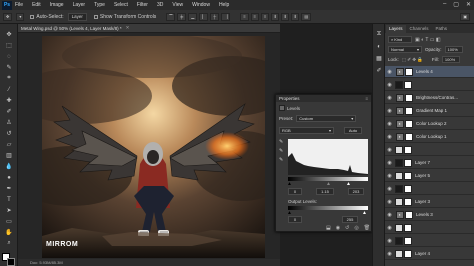 Image resolution: width=474 pixels, height=266 pixels. What do you see at coordinates (325, 191) in the screenshot?
I see `input-gamma-field: 1.15` at bounding box center [325, 191].